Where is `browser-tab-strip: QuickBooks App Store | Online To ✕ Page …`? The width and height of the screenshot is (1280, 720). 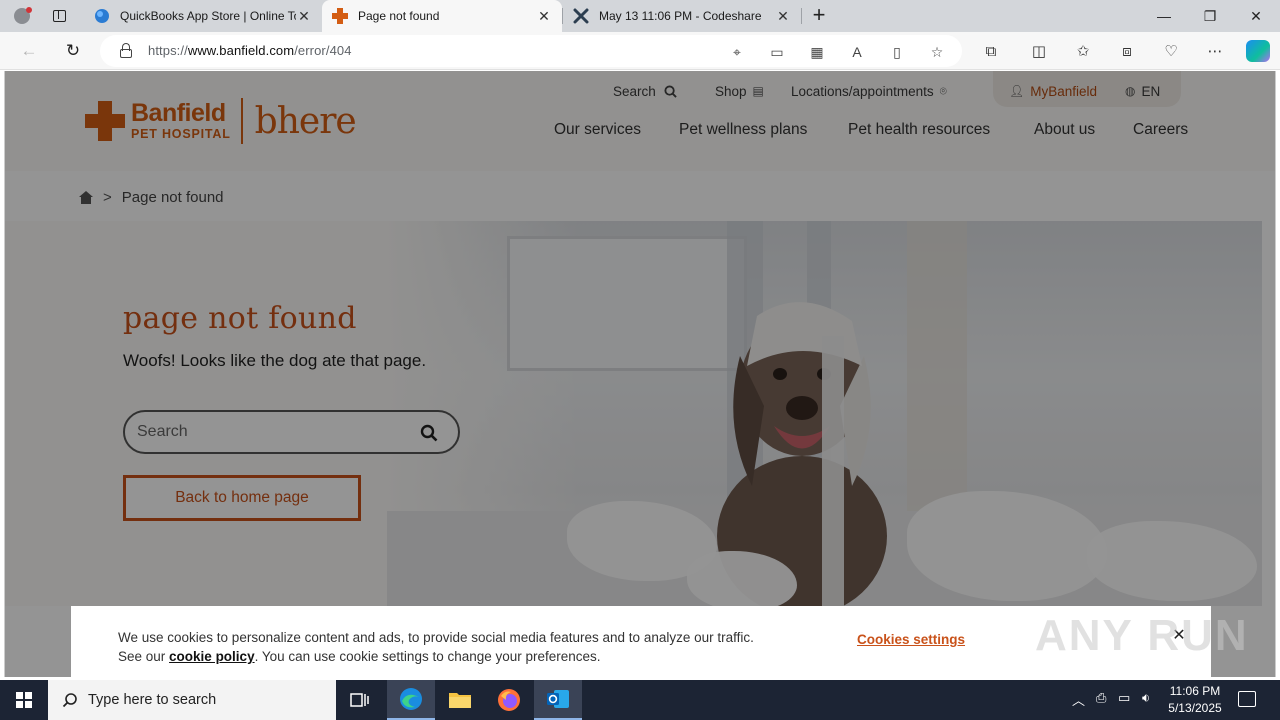
browser-tab-strip: QuickBooks App Store | Online To ✕ Page … is located at coordinates (640, 16).